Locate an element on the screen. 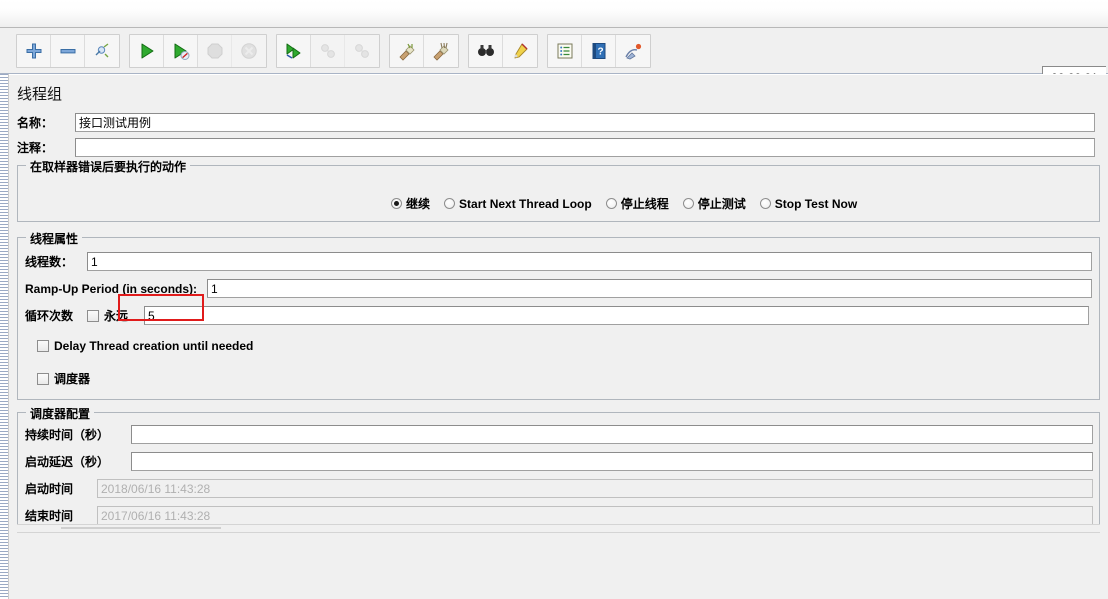  radio-start-next-thread-loop: Start Next Thread Loop is located at coordinates (518, 204).